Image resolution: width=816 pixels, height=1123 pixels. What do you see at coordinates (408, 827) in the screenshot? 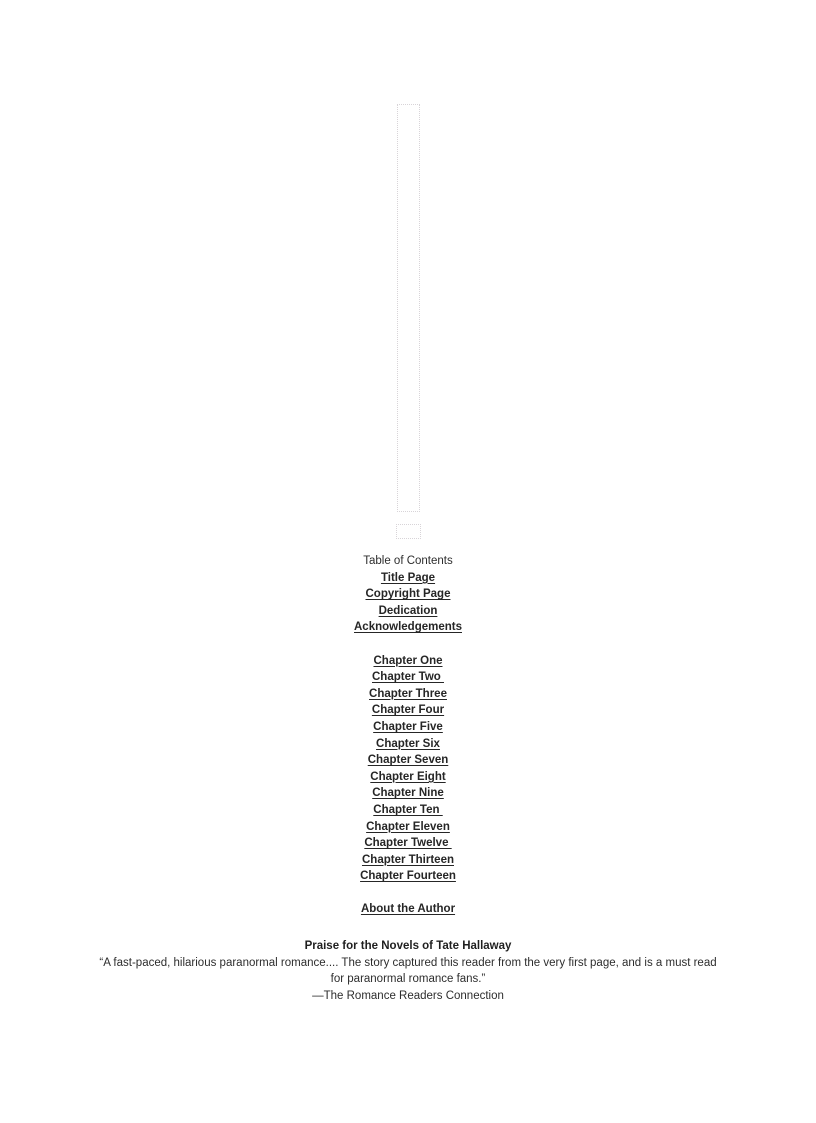
I see `toc-link-chapter-eleven: Chapter Eleven` at bounding box center [408, 827].